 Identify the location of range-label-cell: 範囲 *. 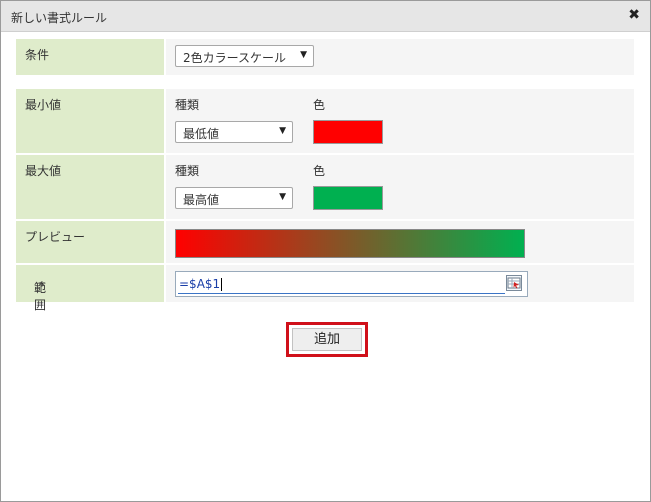
(90, 288).